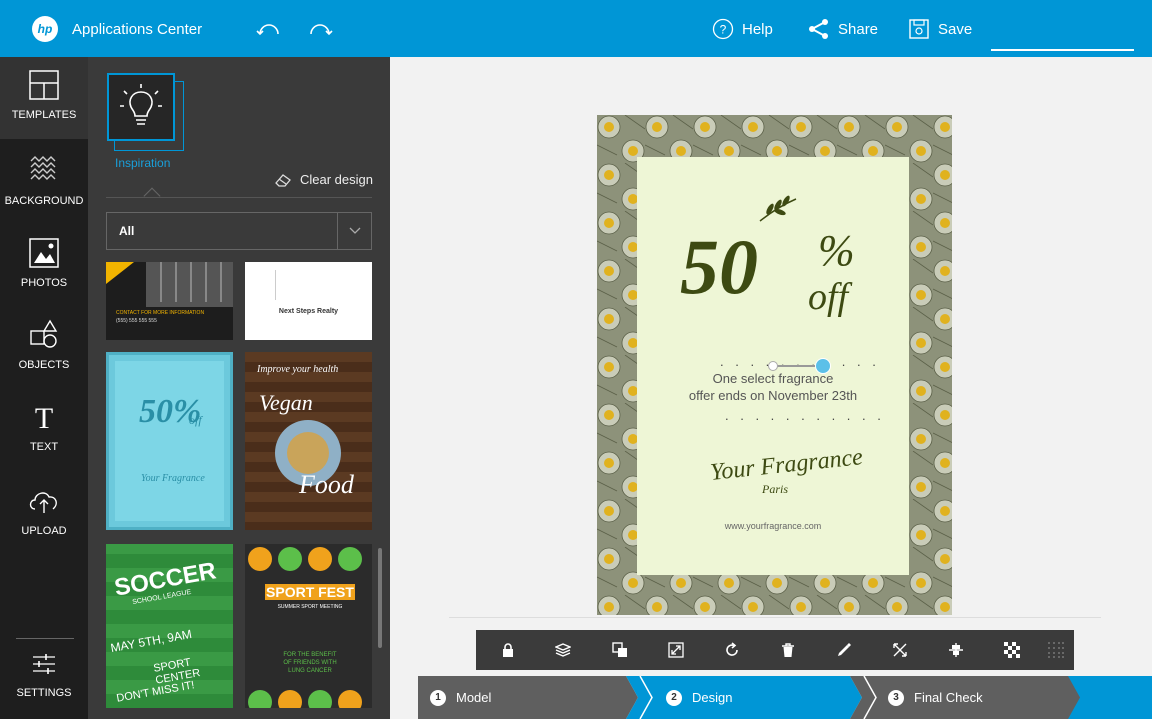 The height and width of the screenshot is (719, 1152). What do you see at coordinates (169, 441) in the screenshot?
I see `template-thumb-50-off: 50% off Your Fragrance` at bounding box center [169, 441].